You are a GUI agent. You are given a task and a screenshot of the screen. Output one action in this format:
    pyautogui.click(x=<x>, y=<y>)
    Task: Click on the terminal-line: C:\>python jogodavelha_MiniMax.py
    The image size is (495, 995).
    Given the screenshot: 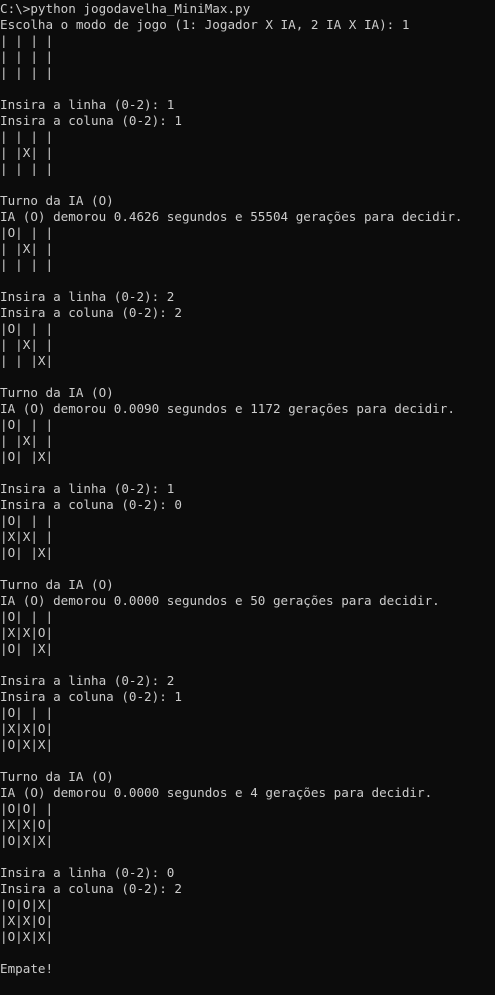 What is the action you would take?
    pyautogui.click(x=125, y=8)
    